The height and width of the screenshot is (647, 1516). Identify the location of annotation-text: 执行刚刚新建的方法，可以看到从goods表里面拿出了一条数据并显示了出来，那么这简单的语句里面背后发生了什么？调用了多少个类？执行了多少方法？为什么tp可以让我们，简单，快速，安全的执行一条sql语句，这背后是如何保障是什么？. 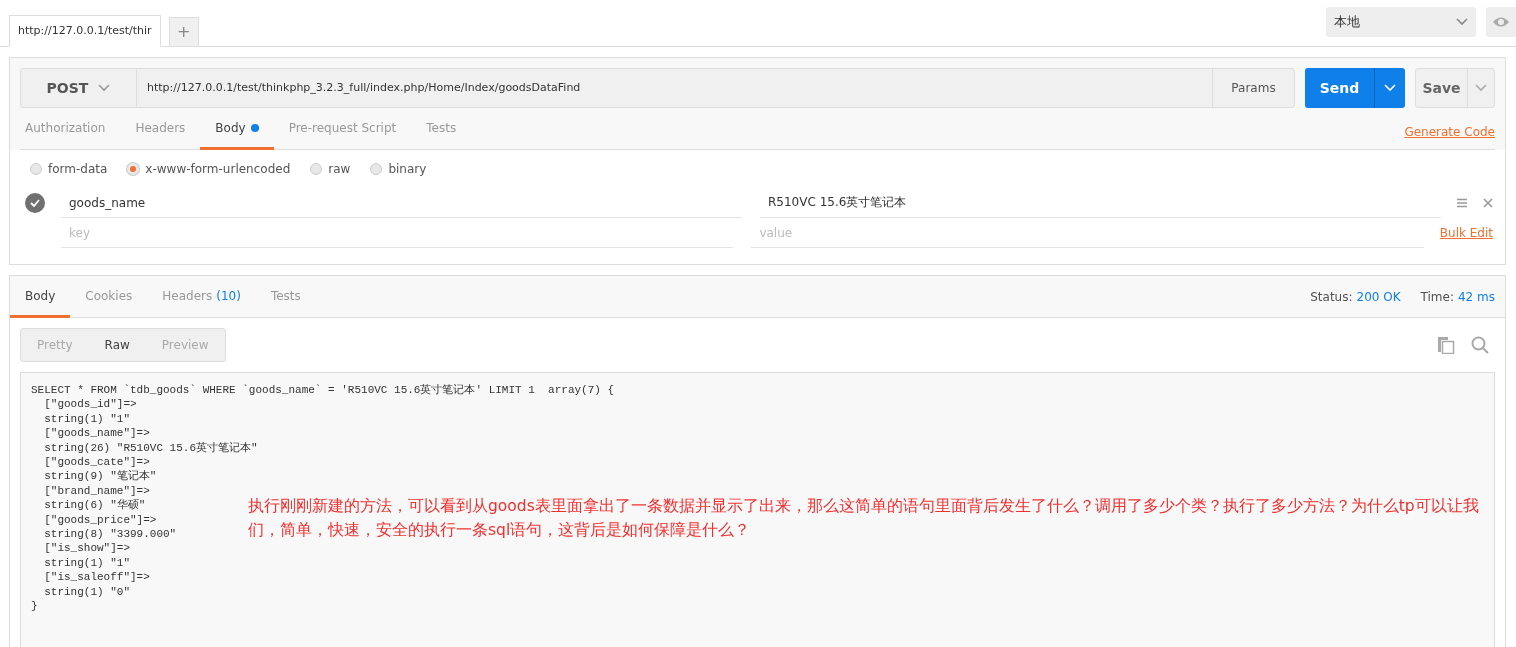
(864, 518).